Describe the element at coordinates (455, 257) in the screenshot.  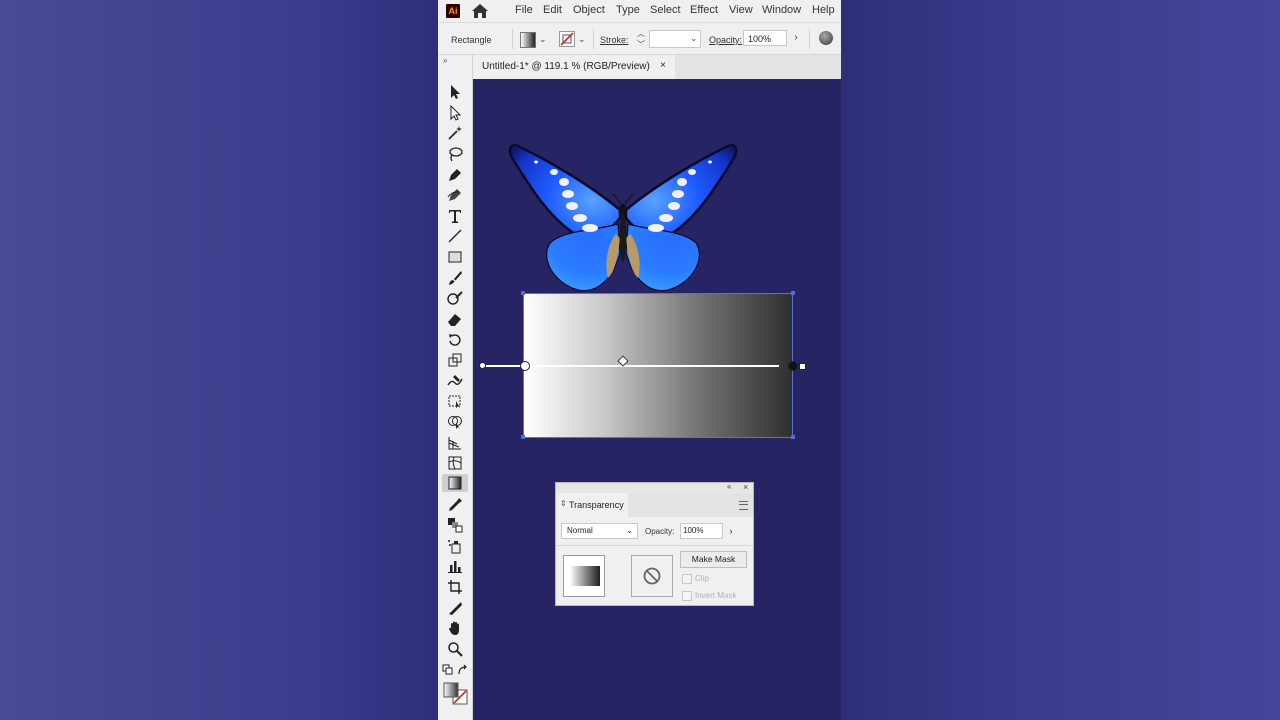
I see `rectangle-tool-icon` at that location.